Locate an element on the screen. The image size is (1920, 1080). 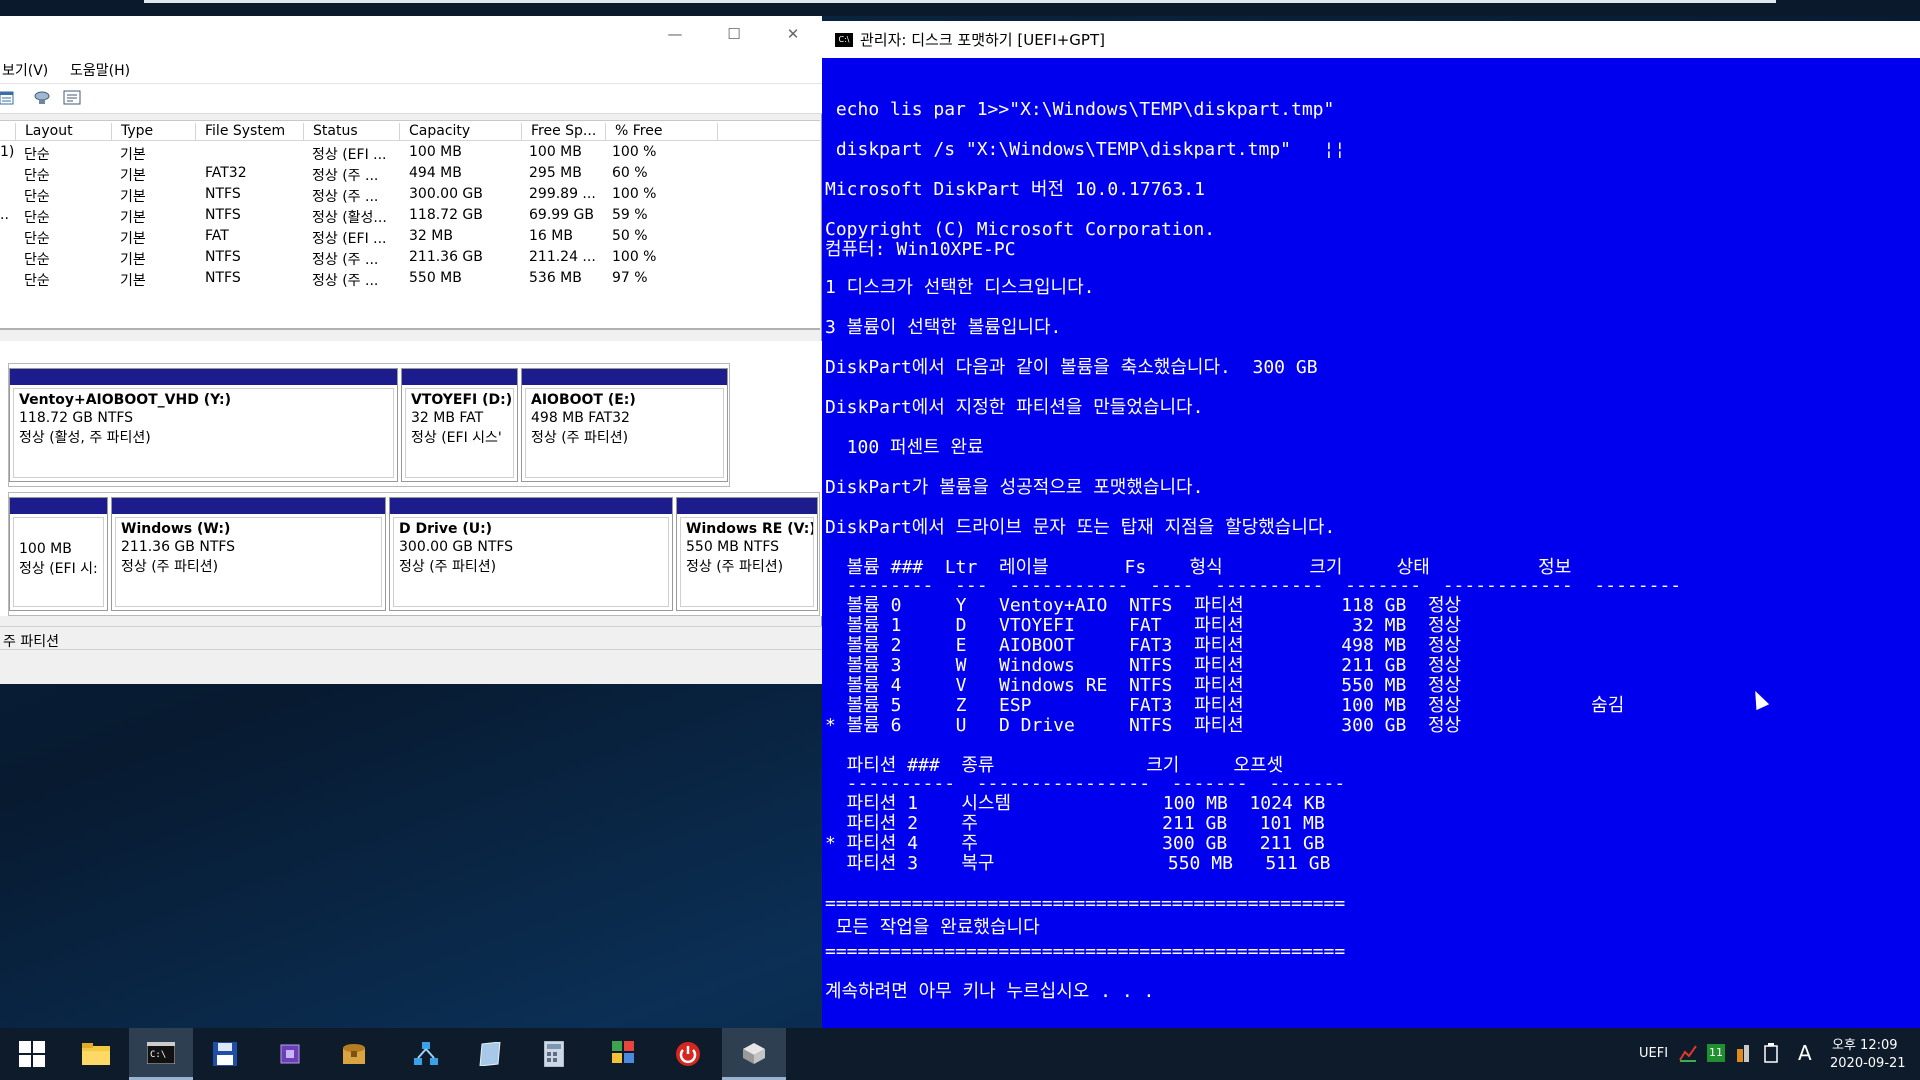
file-explorer-icon is located at coordinates (96, 1054).